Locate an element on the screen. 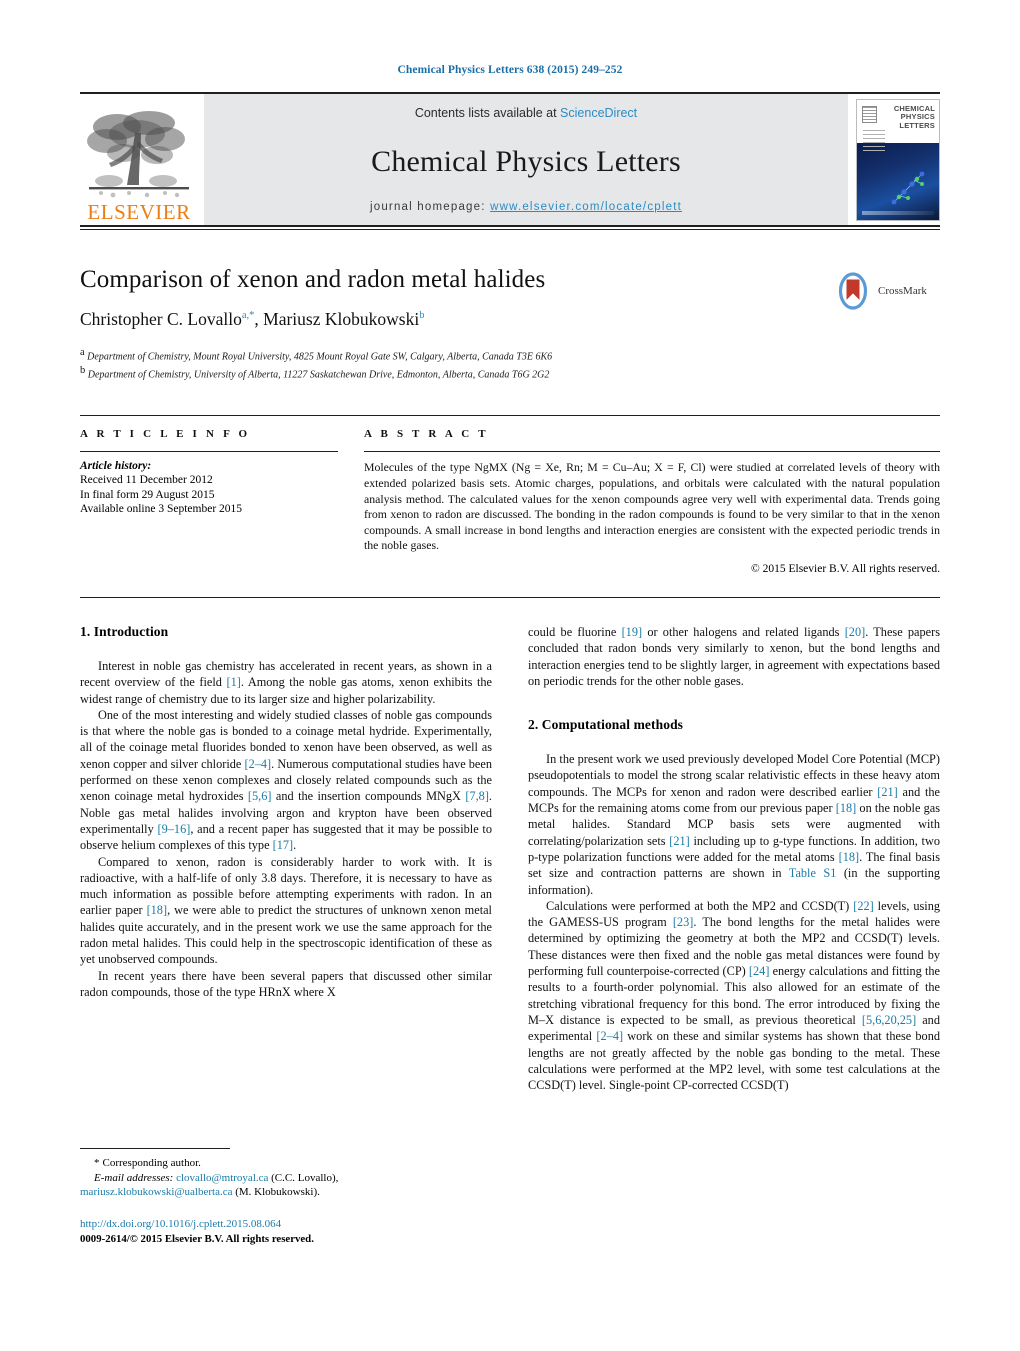  citation-ref: [19] is located at coordinates (632, 632).